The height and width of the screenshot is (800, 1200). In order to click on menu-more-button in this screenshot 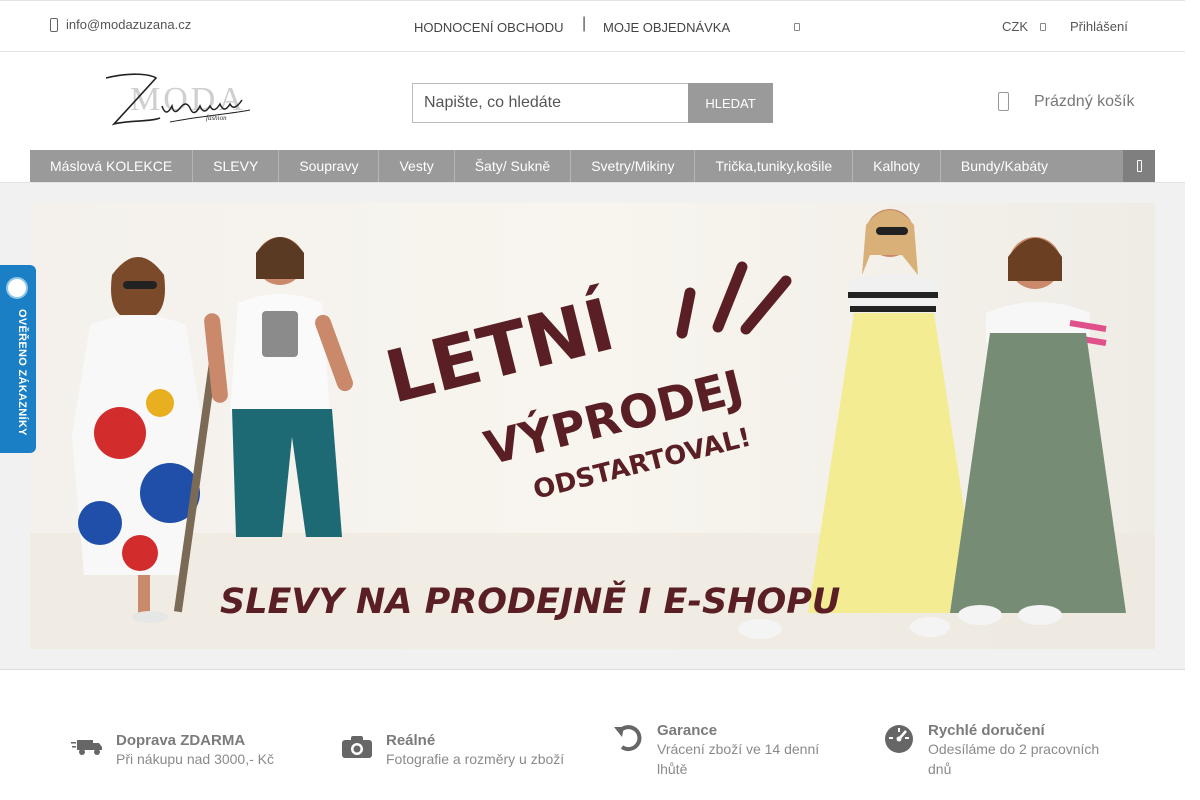, I will do `click(1139, 166)`.